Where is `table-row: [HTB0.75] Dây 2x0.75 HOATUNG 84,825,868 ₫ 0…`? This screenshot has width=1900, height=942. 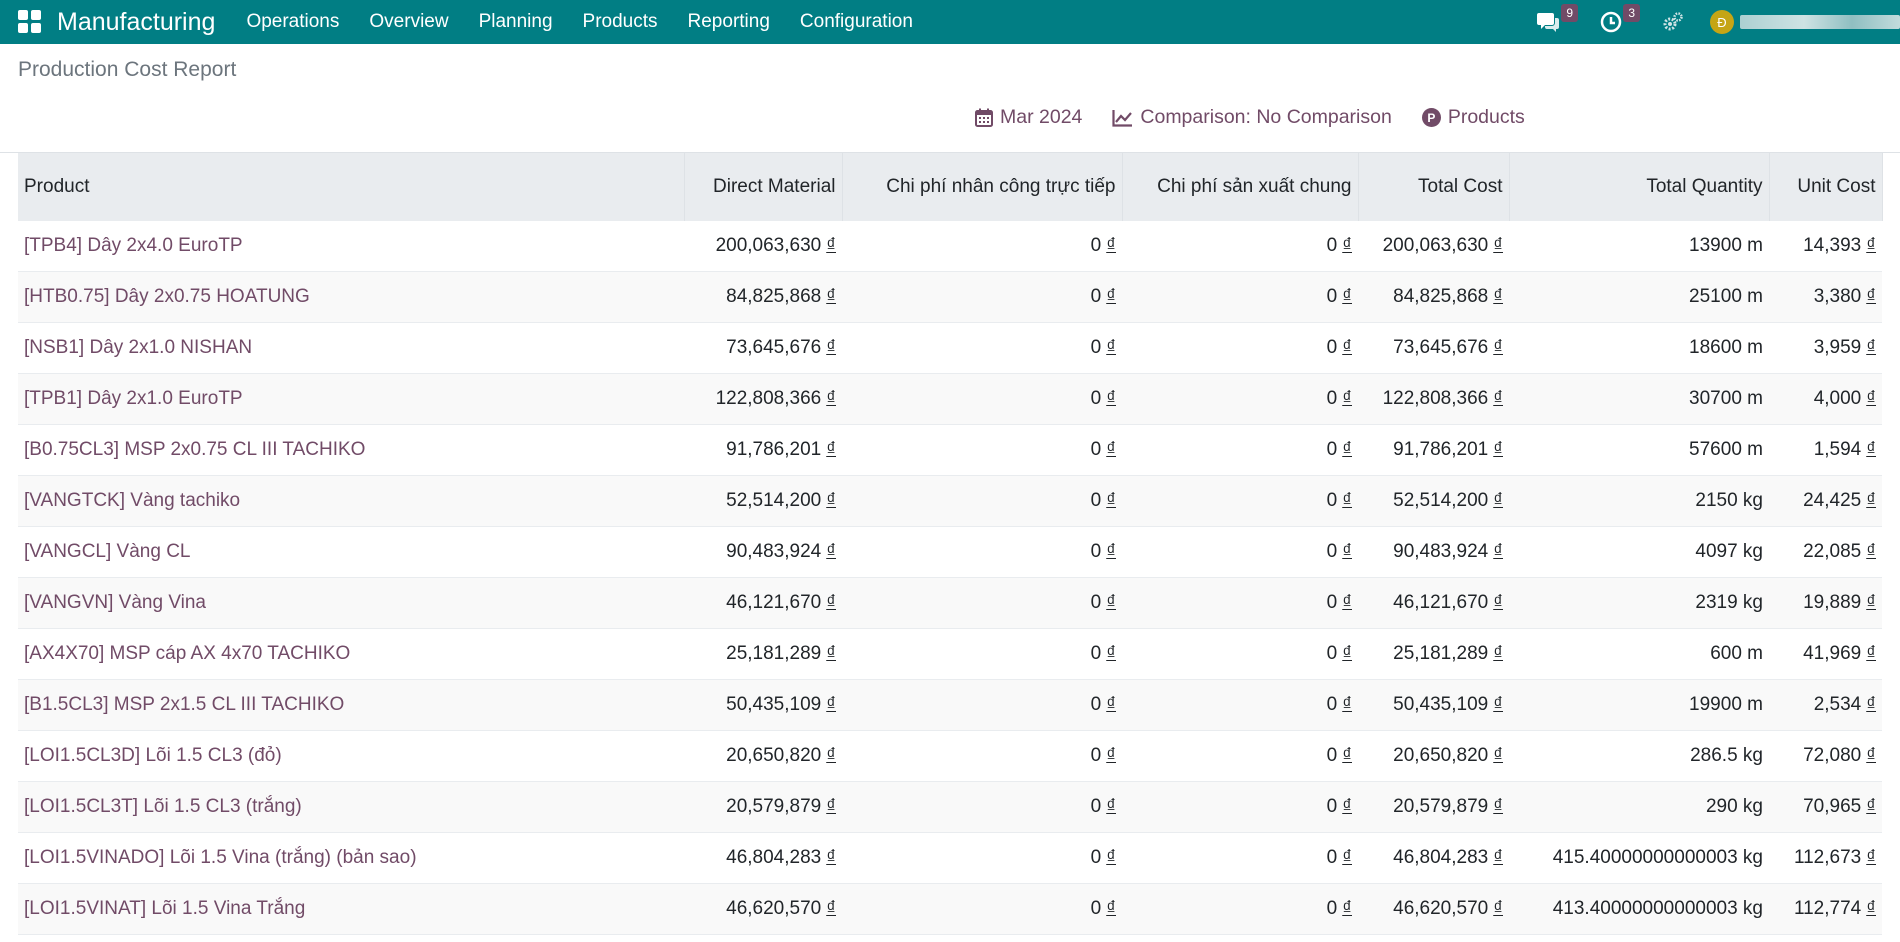 table-row: [HTB0.75] Dây 2x0.75 HOATUNG 84,825,868 ₫ 0… is located at coordinates (950, 297).